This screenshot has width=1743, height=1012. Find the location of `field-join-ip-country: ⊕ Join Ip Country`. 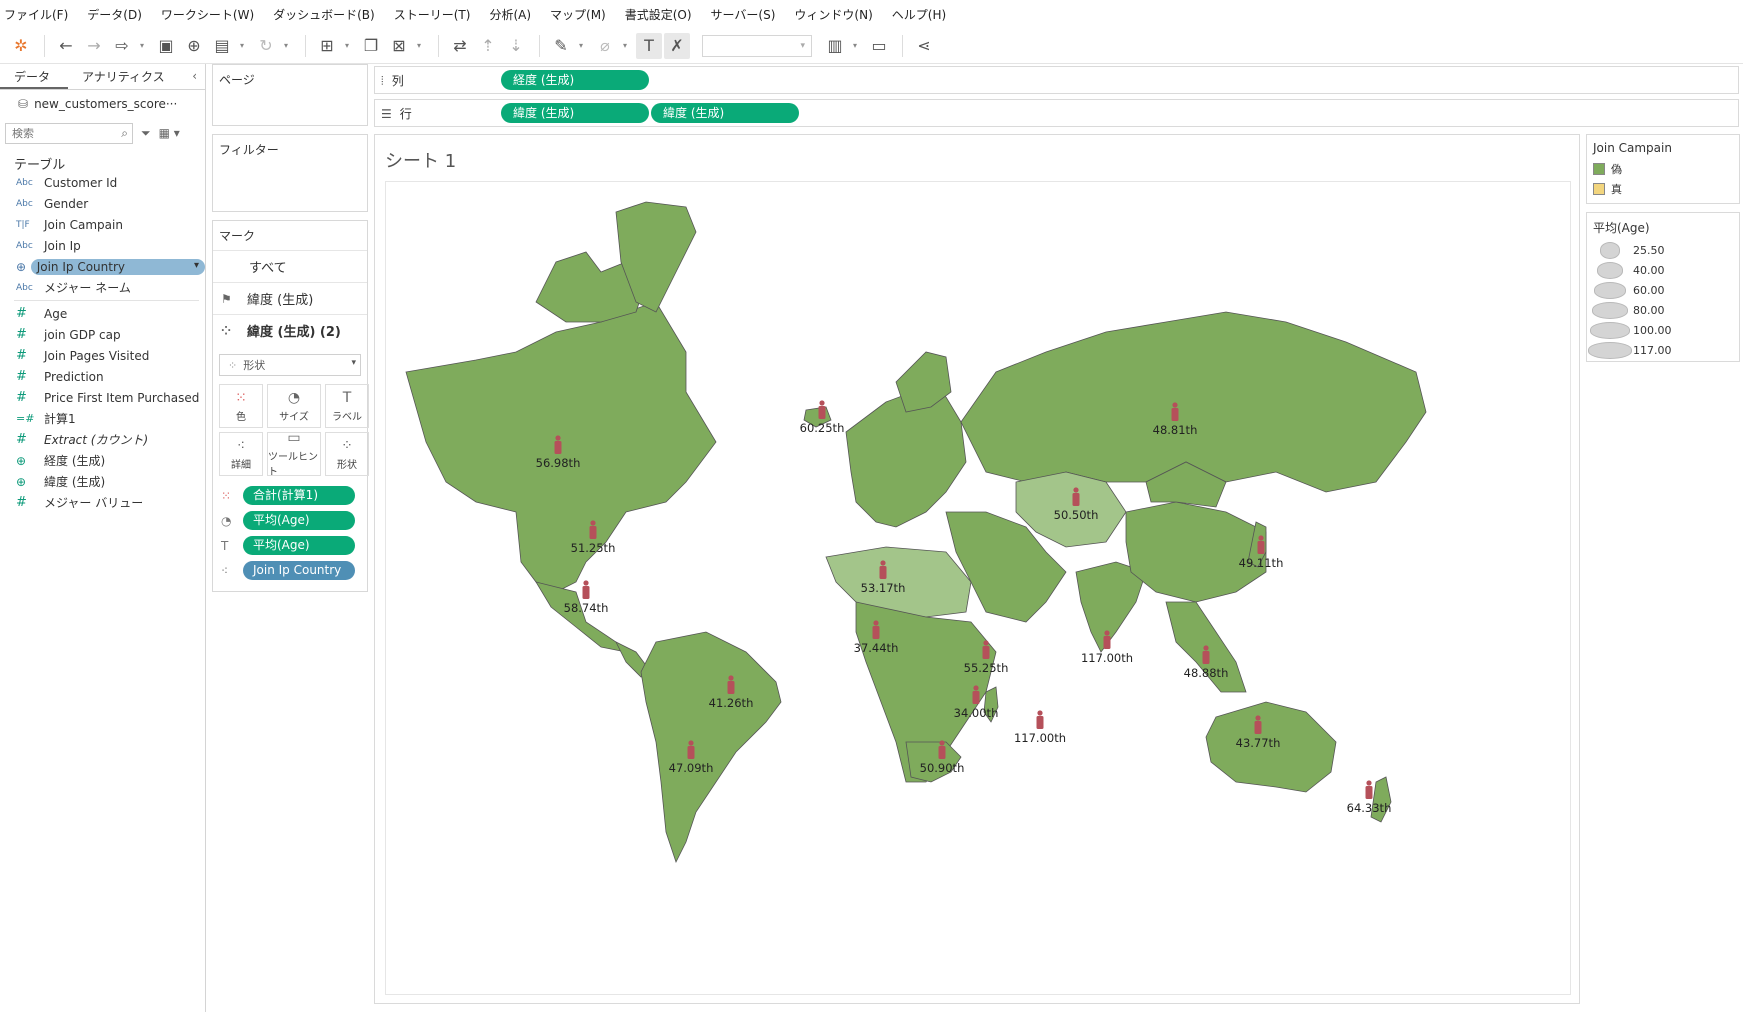

field-join-ip-country: ⊕ Join Ip Country is located at coordinates (102, 266).